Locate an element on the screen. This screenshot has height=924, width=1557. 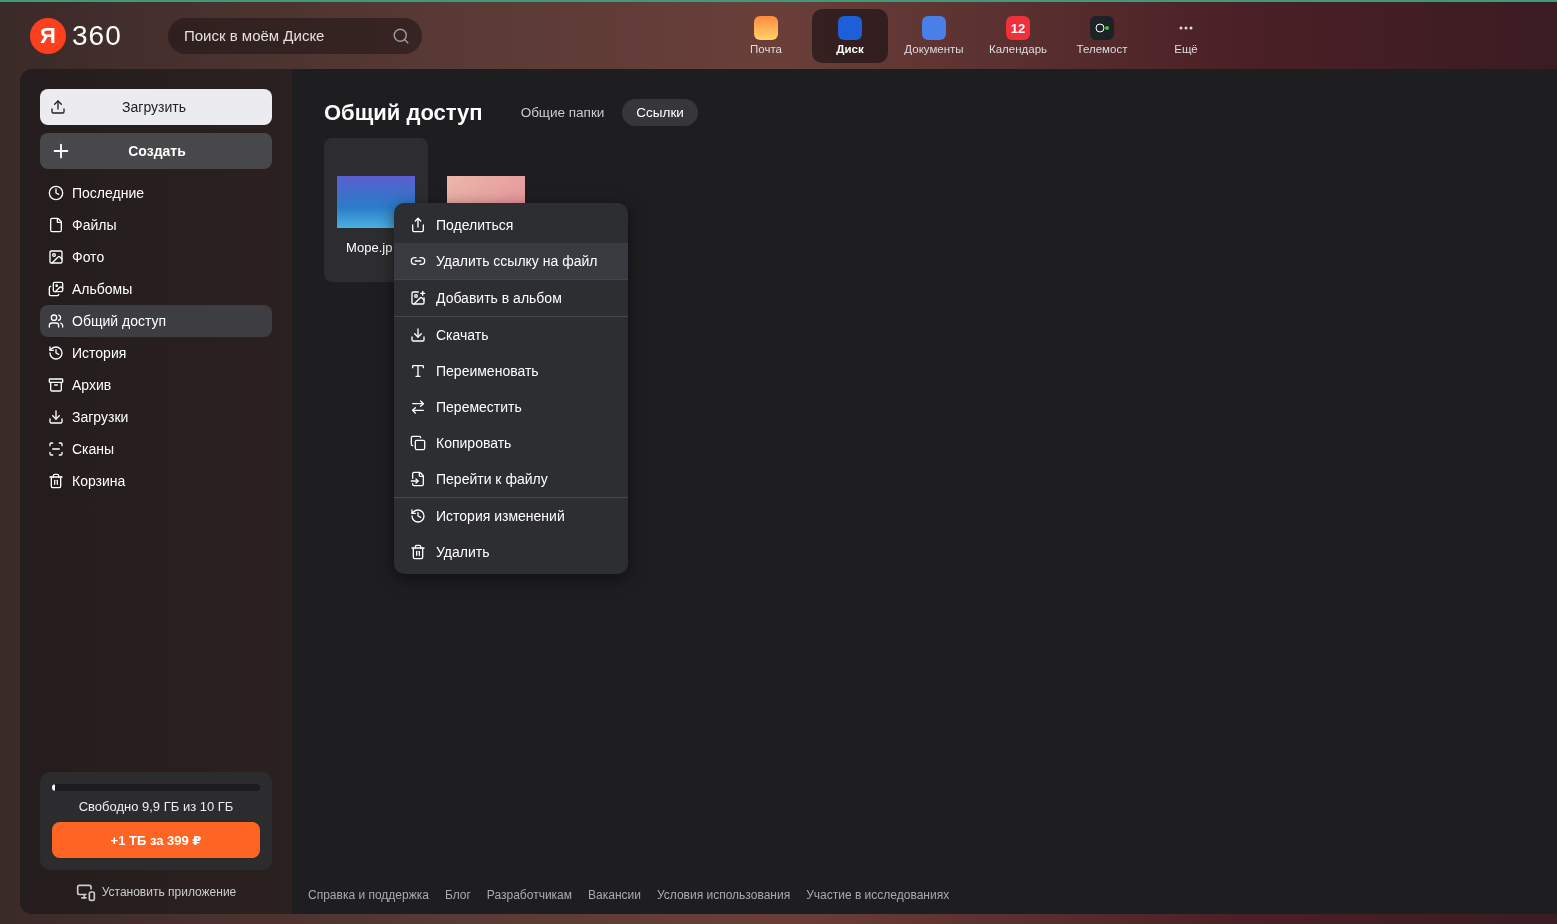
upload-icon is located at coordinates (58, 107).